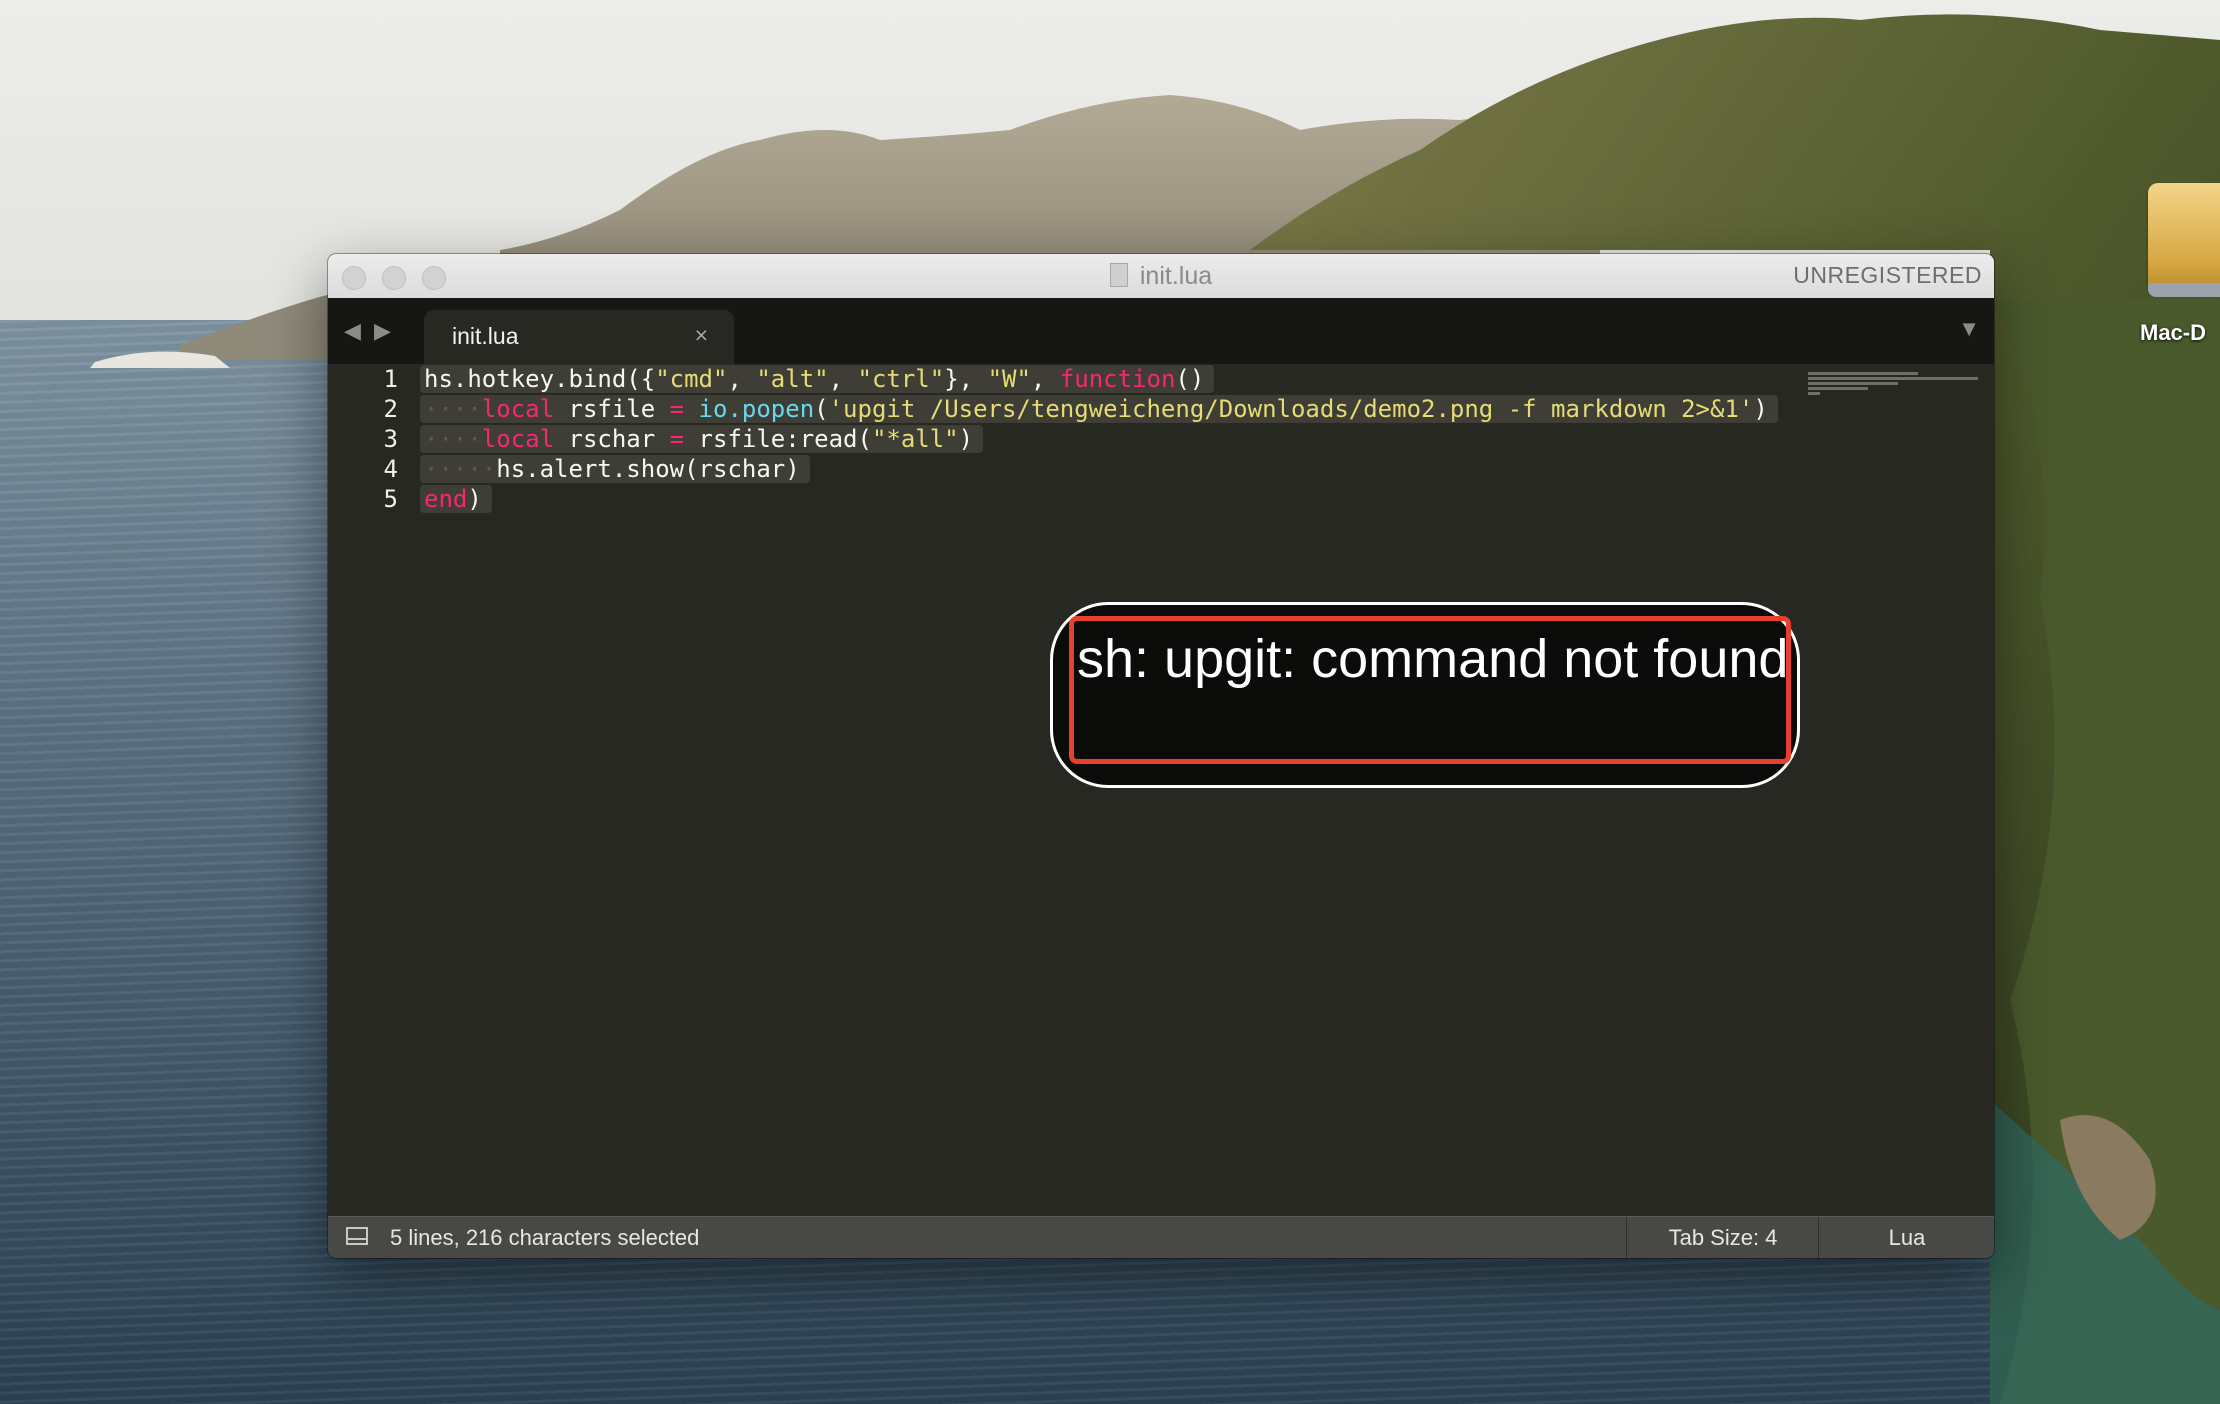  Describe the element at coordinates (1118, 275) in the screenshot. I see `document-icon` at that location.